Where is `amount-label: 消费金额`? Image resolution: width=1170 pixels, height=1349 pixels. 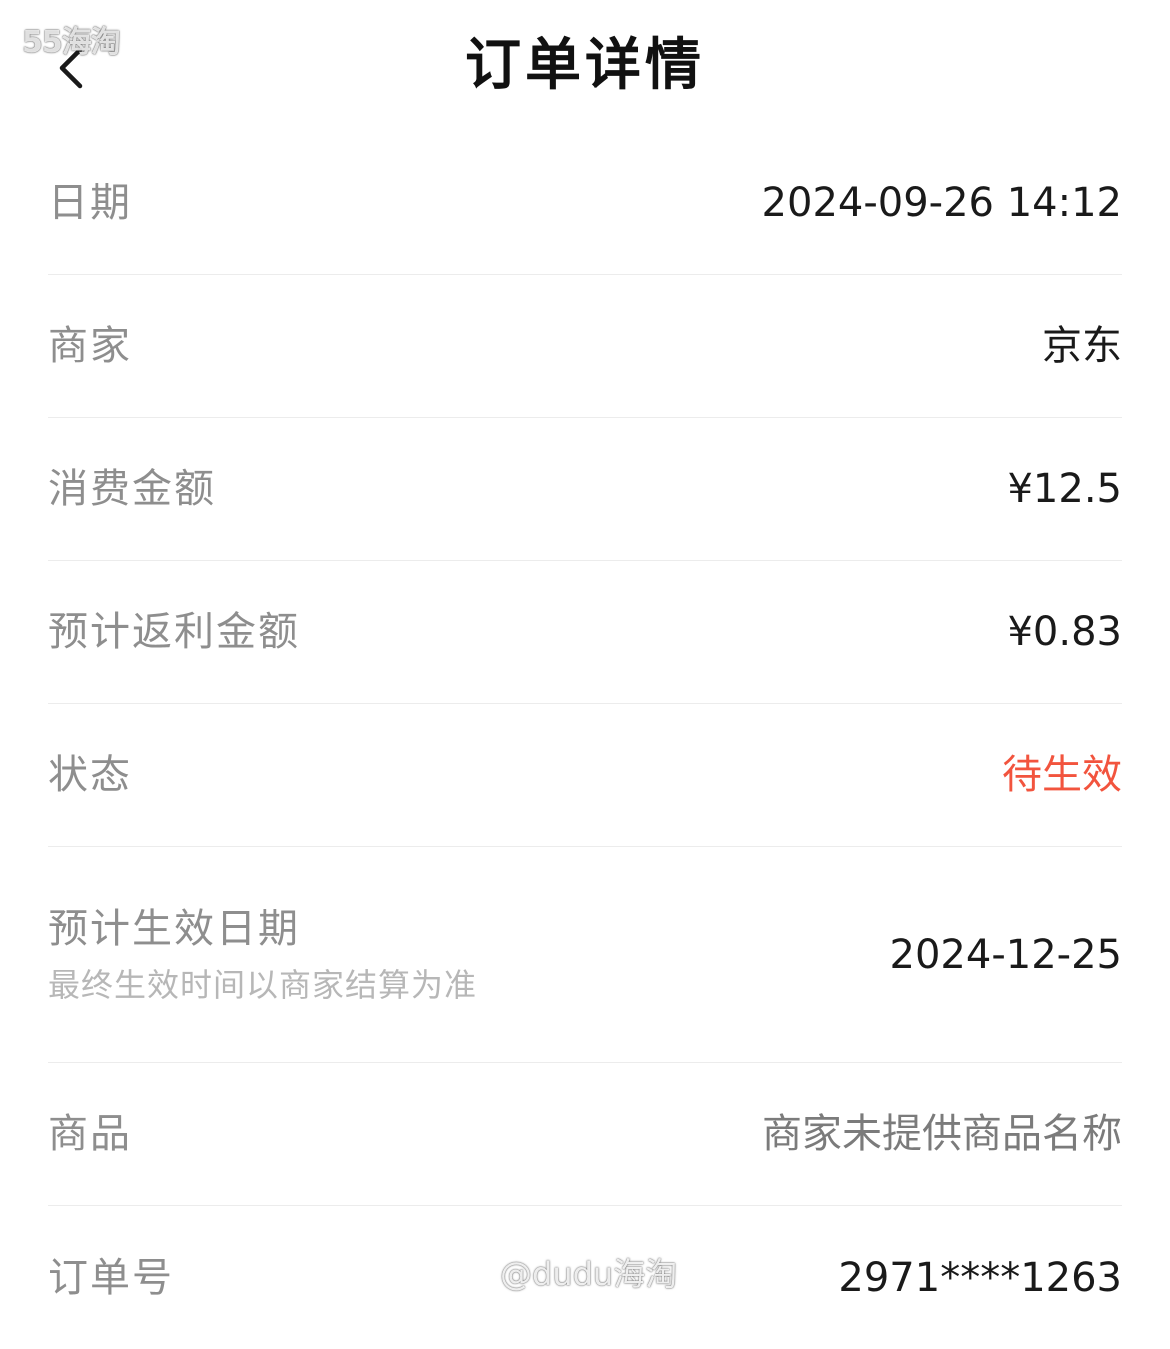
amount-label: 消费金额 is located at coordinates (132, 489).